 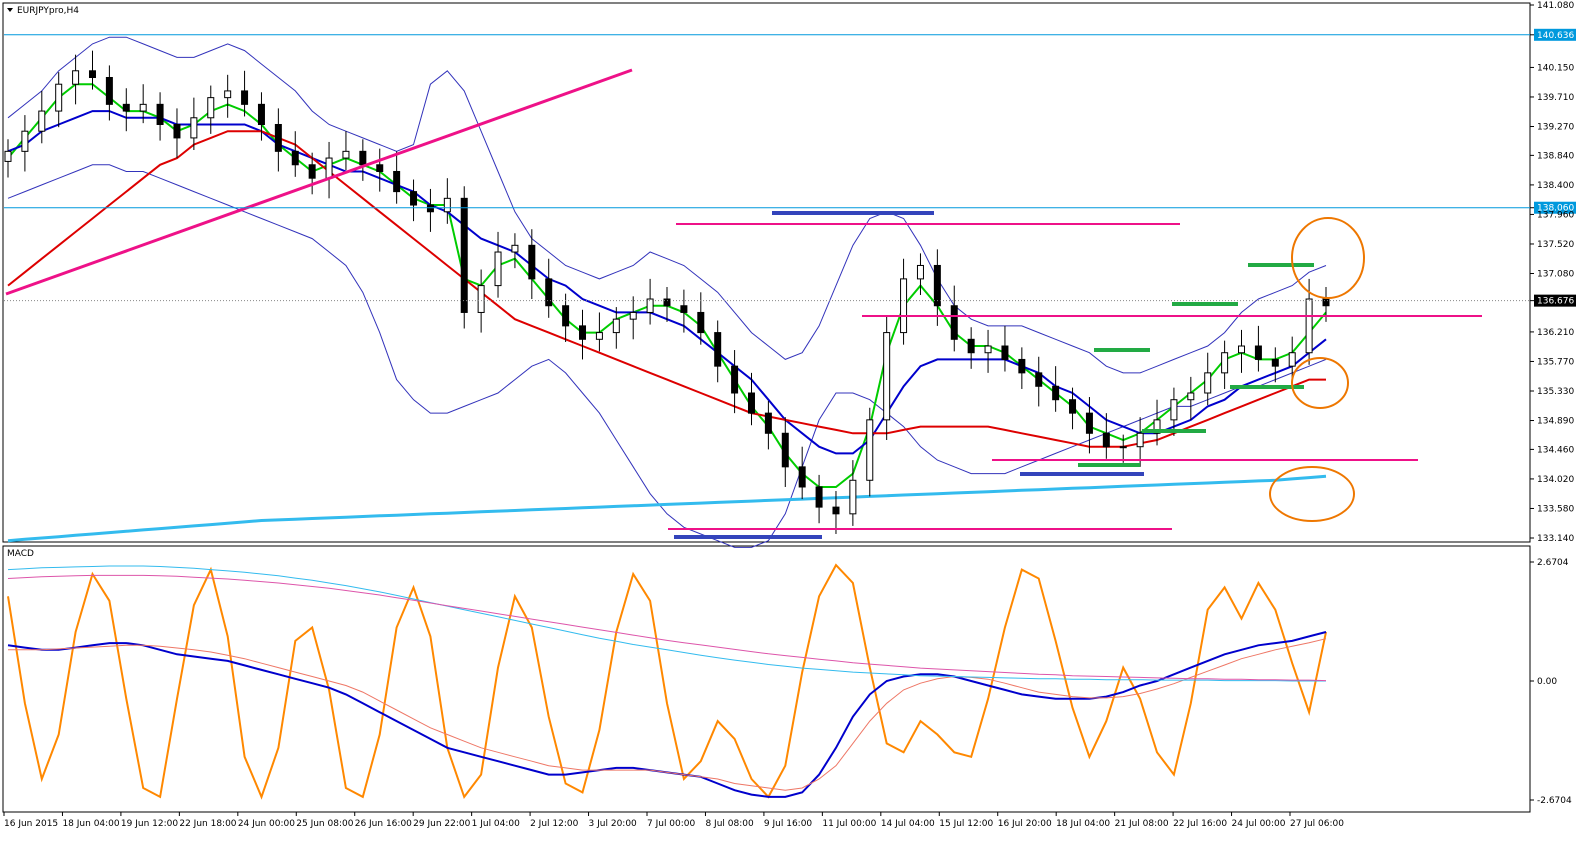 I want to click on x-tick-label: 18 Jul 04:00, so click(x=1083, y=824).